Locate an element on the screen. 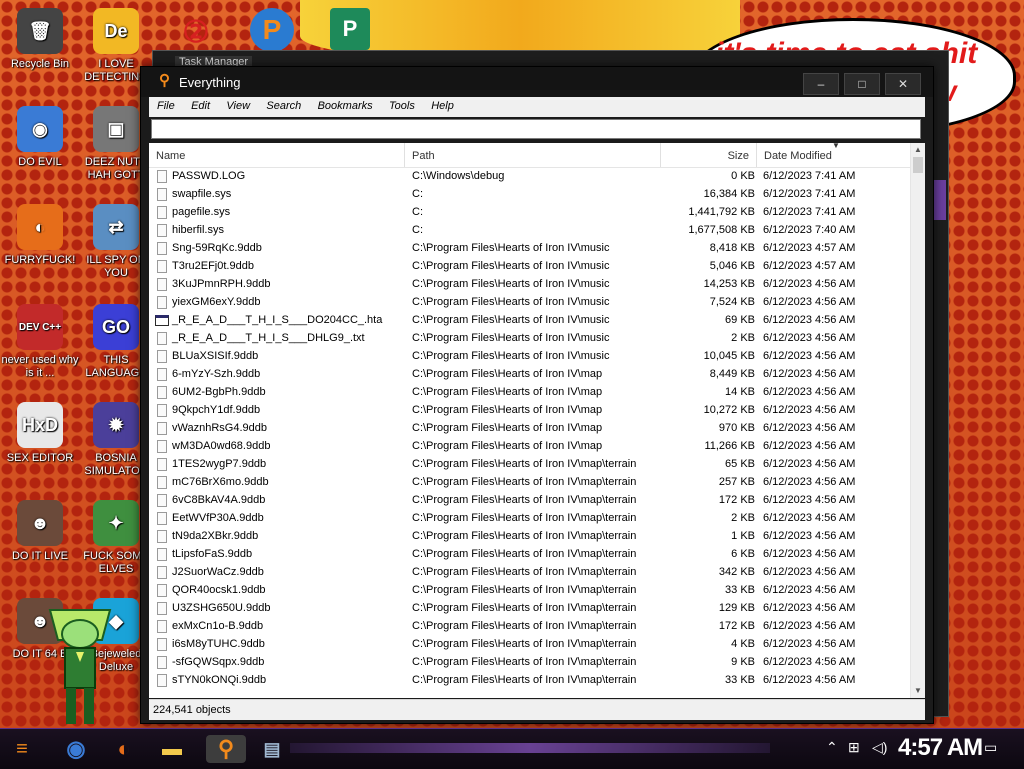 This screenshot has width=1024, height=769. menu-search: Search is located at coordinates (282, 104).